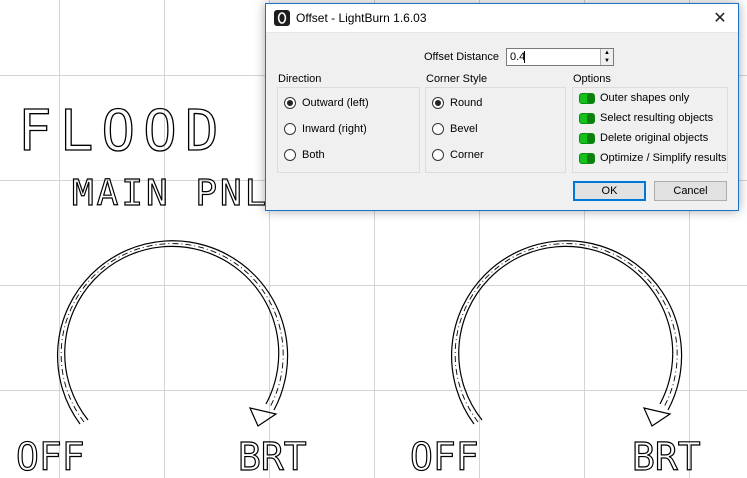  I want to click on offset-distance-label: Offset Distance, so click(461, 57).